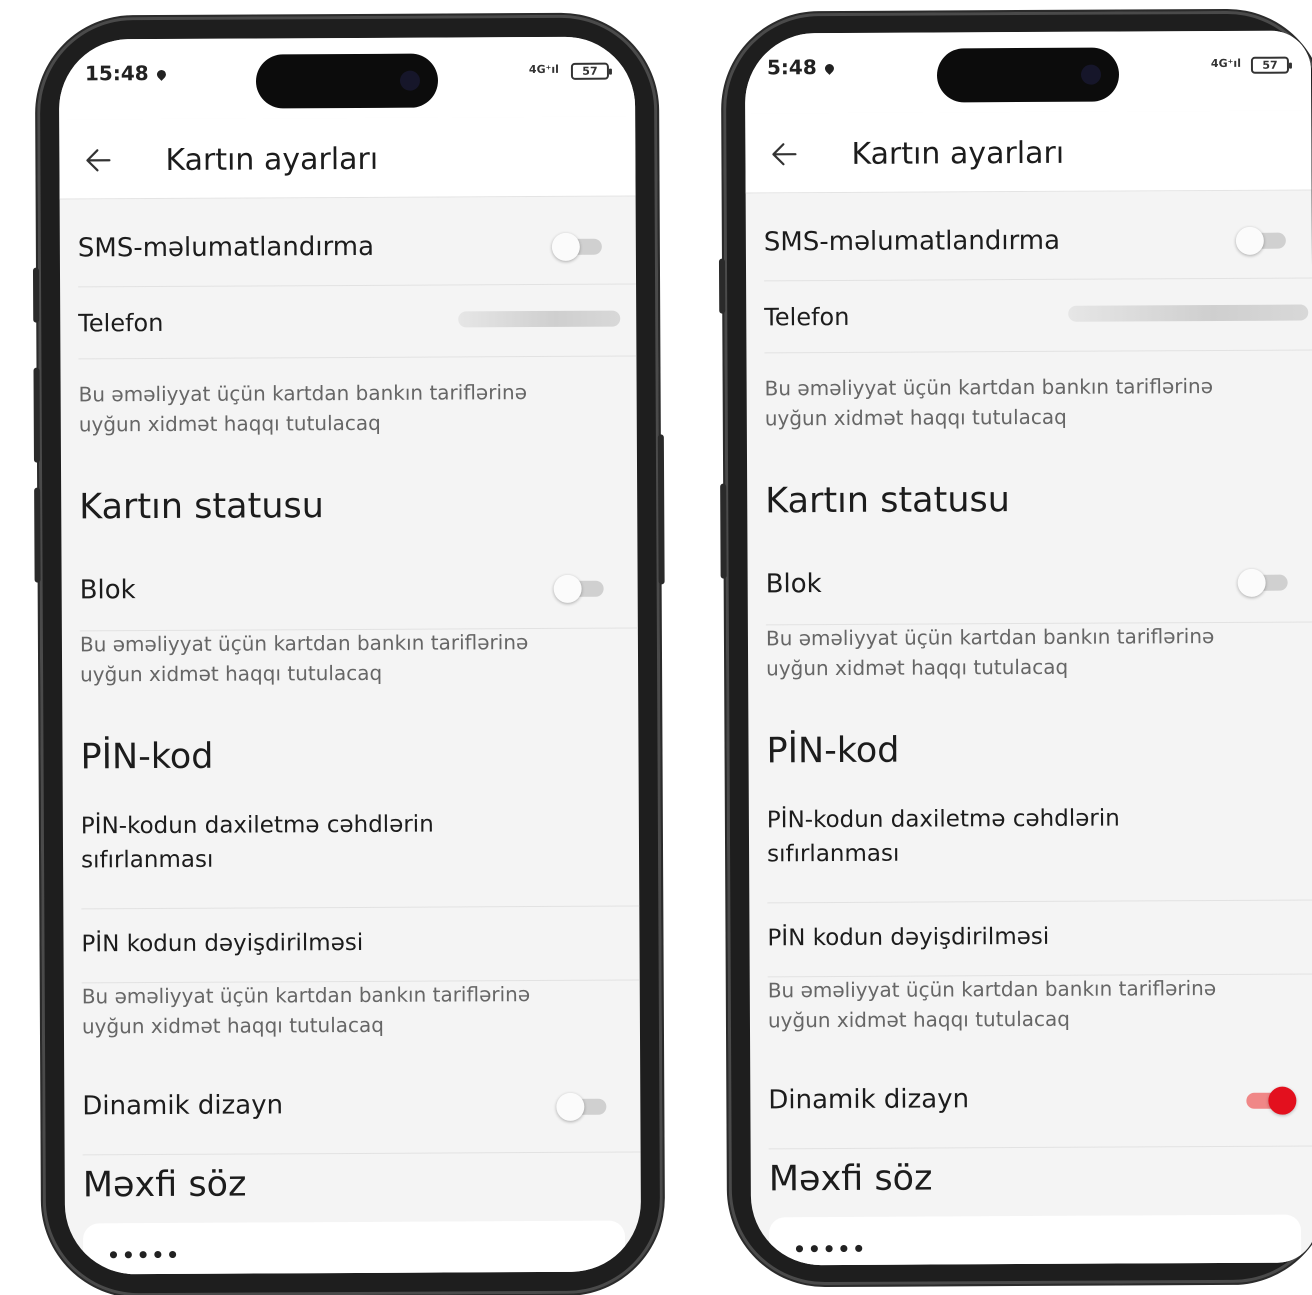 Image resolution: width=1312 pixels, height=1295 pixels. Describe the element at coordinates (661, 509) in the screenshot. I see `power-button` at that location.